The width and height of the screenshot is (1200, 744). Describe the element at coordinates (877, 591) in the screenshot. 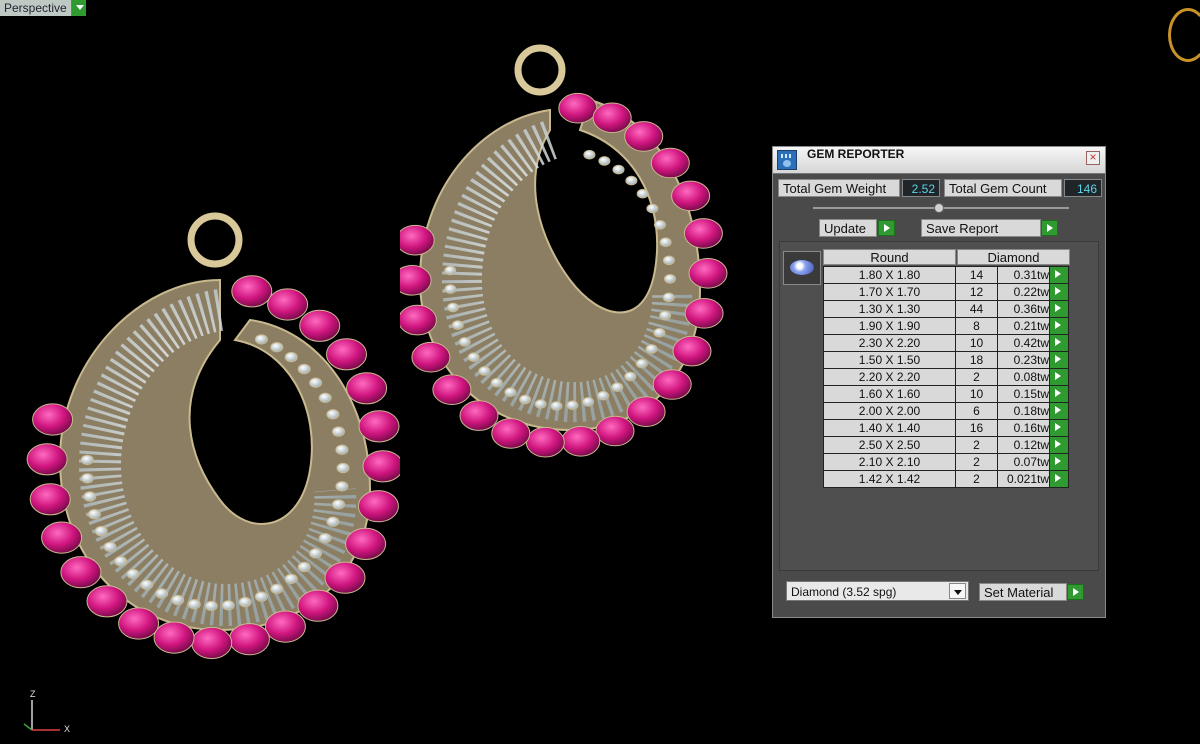

I see `material-select: Diamond (3.52 spg)` at that location.